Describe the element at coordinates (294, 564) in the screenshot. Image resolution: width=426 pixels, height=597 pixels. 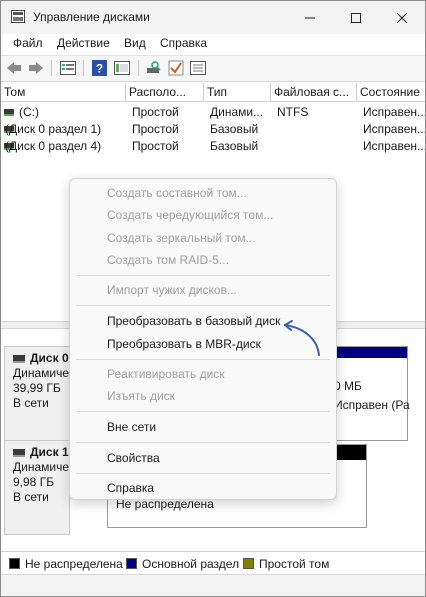
I see `legend-label: Простой том` at that location.